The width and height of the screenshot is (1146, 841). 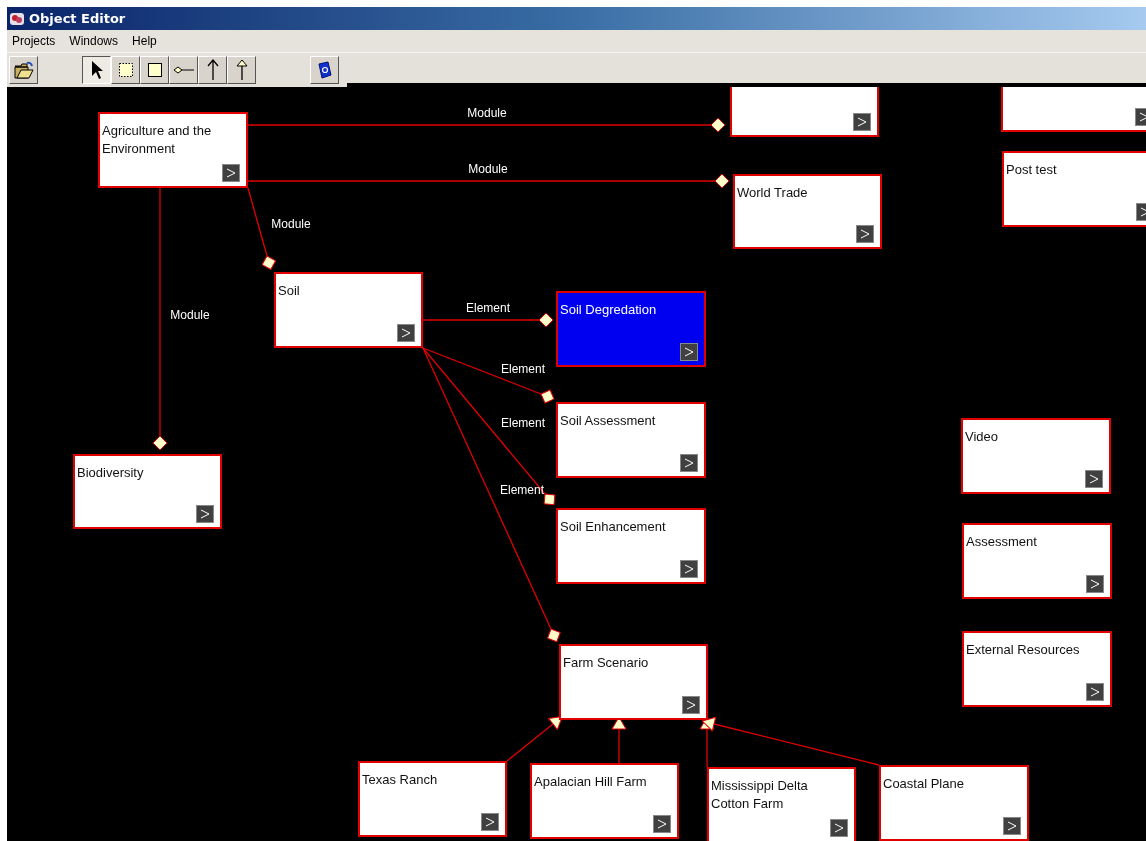 I want to click on menu-item: Projects, so click(x=34, y=41).